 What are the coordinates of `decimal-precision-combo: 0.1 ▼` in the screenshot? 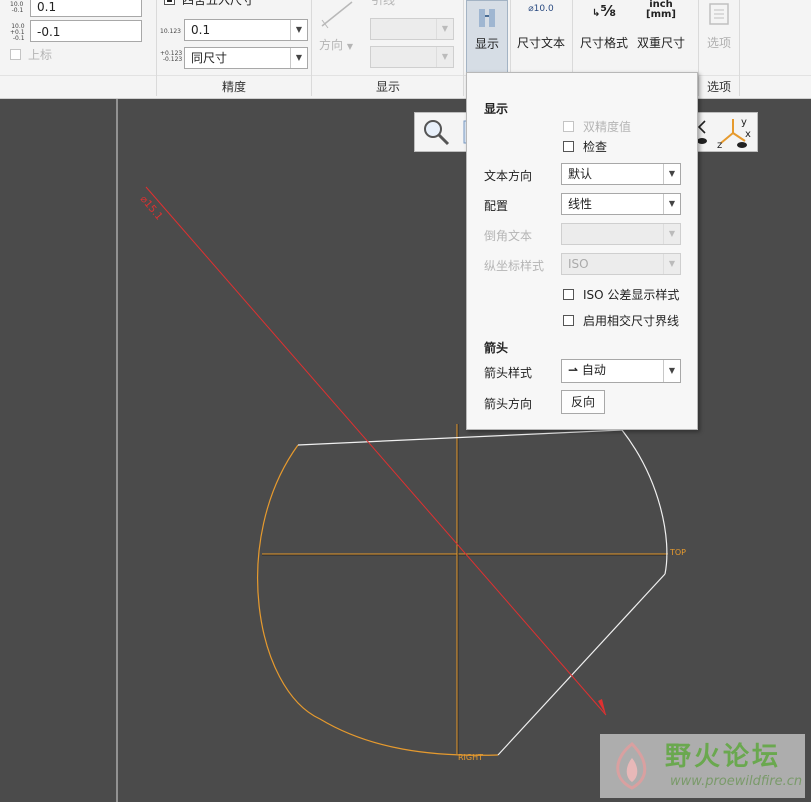 It's located at (246, 30).